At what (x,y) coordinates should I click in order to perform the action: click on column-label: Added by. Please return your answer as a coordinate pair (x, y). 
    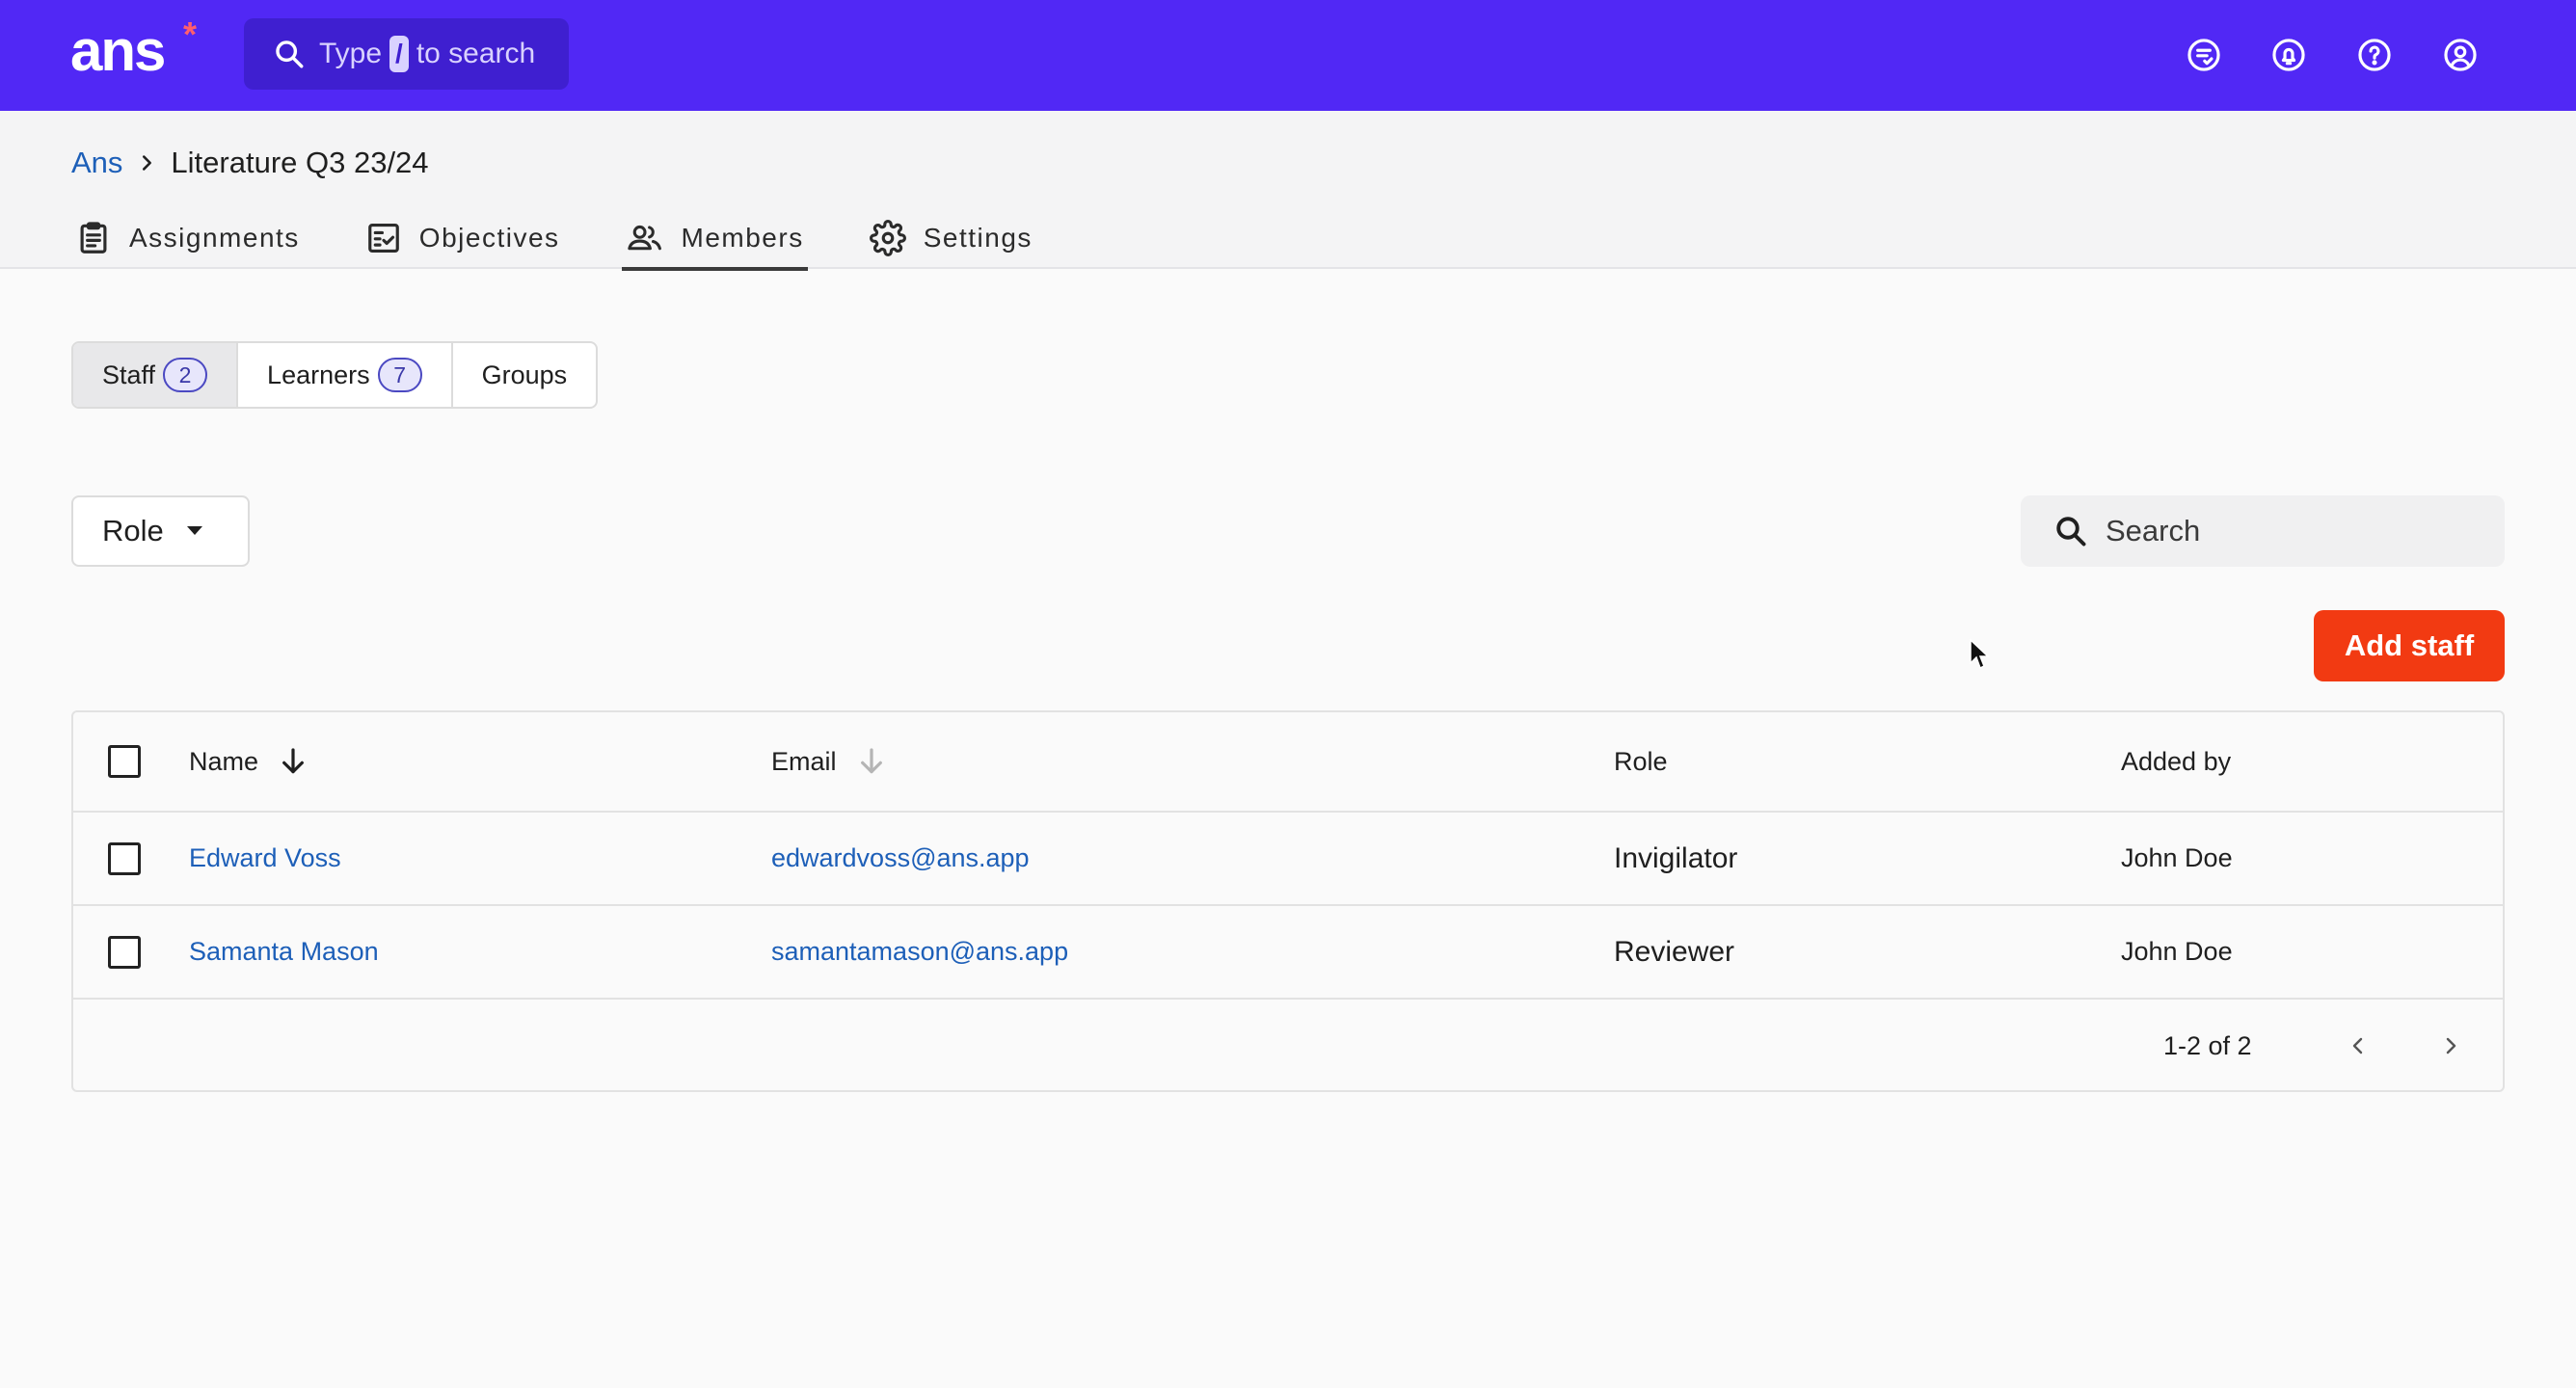
    Looking at the image, I should click on (2177, 761).